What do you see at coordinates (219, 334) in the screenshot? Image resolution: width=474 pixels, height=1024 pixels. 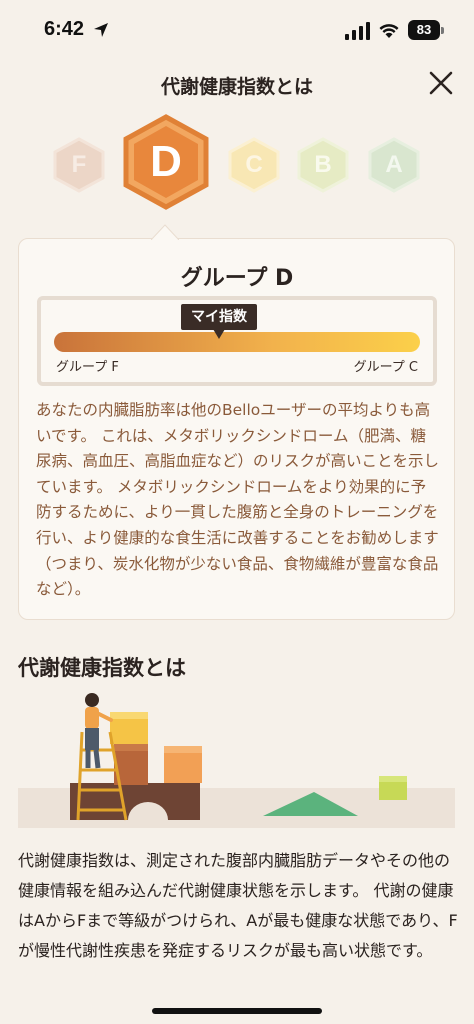 I see `my-index-marker-pointer` at bounding box center [219, 334].